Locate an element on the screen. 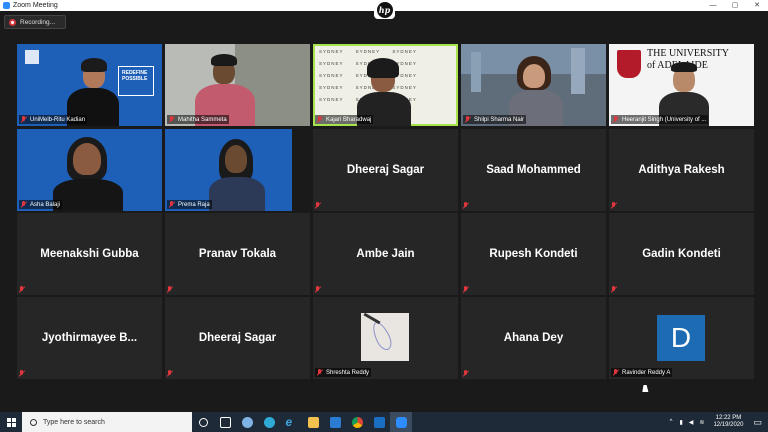  close-button: ✕ is located at coordinates (757, 5).